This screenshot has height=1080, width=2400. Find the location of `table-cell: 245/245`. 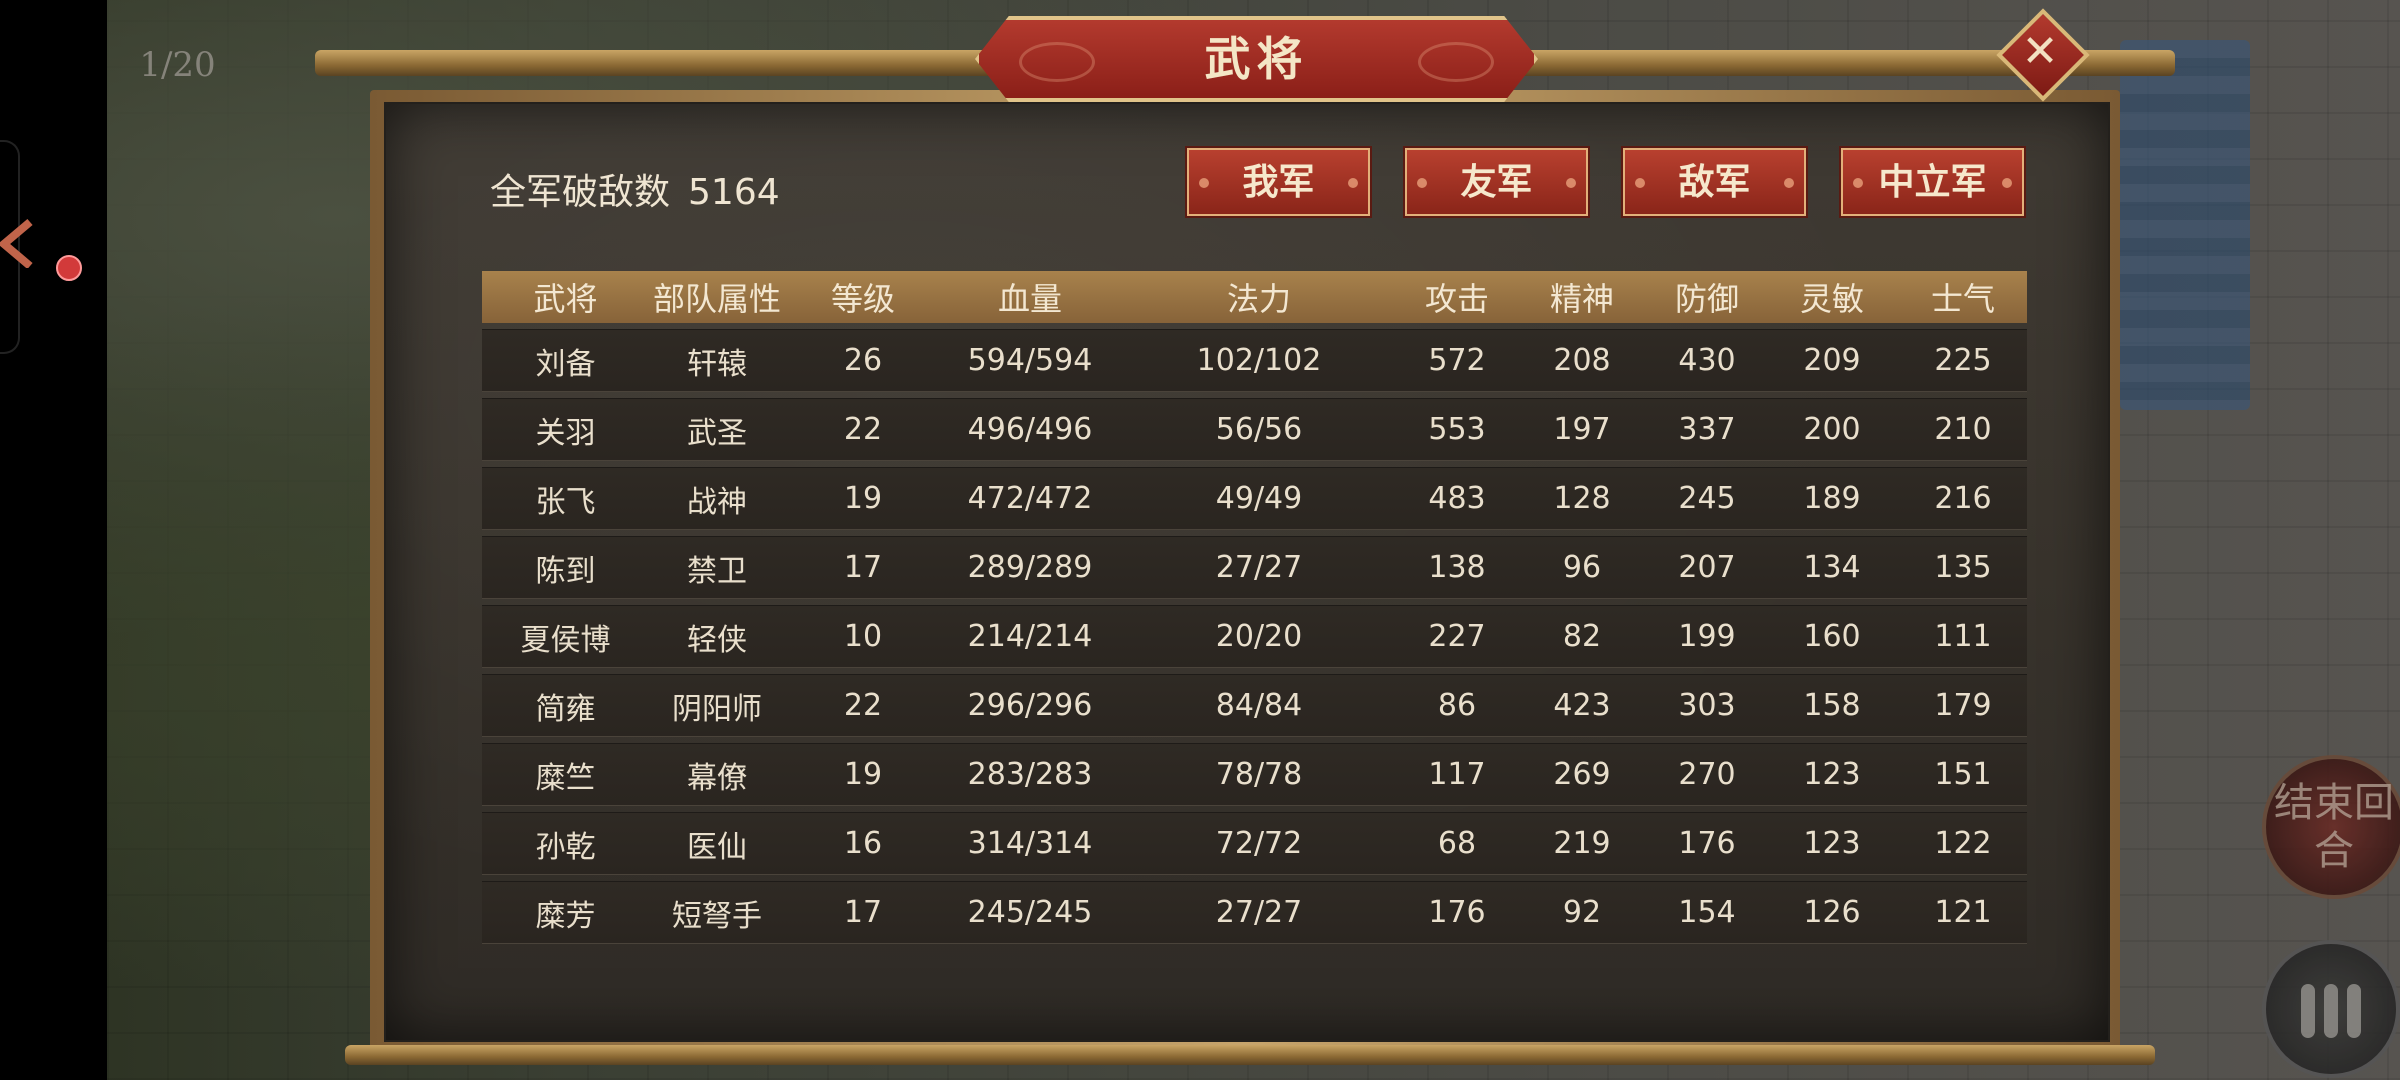

table-cell: 245/245 is located at coordinates (1030, 912).